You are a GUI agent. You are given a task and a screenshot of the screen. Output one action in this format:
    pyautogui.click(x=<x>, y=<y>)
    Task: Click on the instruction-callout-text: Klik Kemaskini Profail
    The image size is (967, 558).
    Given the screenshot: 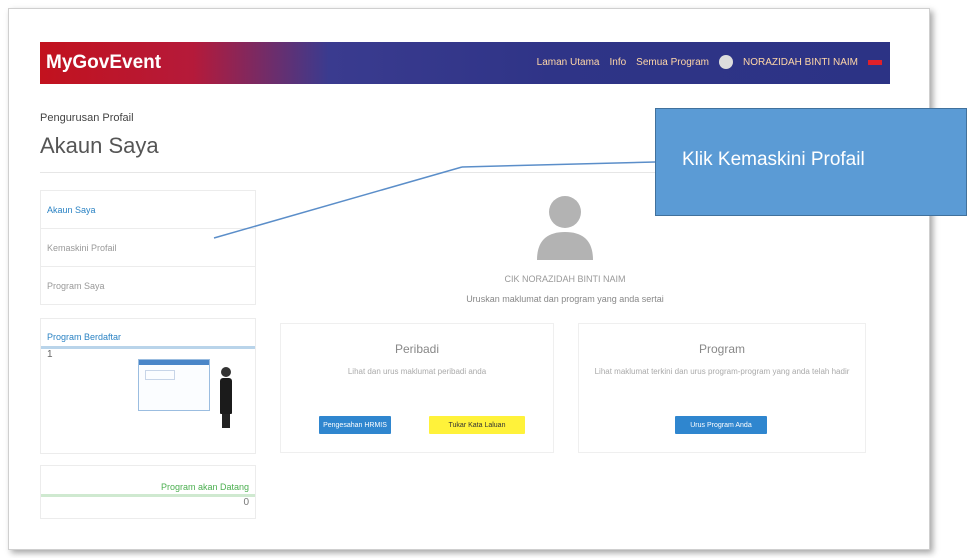 What is the action you would take?
    pyautogui.click(x=773, y=159)
    